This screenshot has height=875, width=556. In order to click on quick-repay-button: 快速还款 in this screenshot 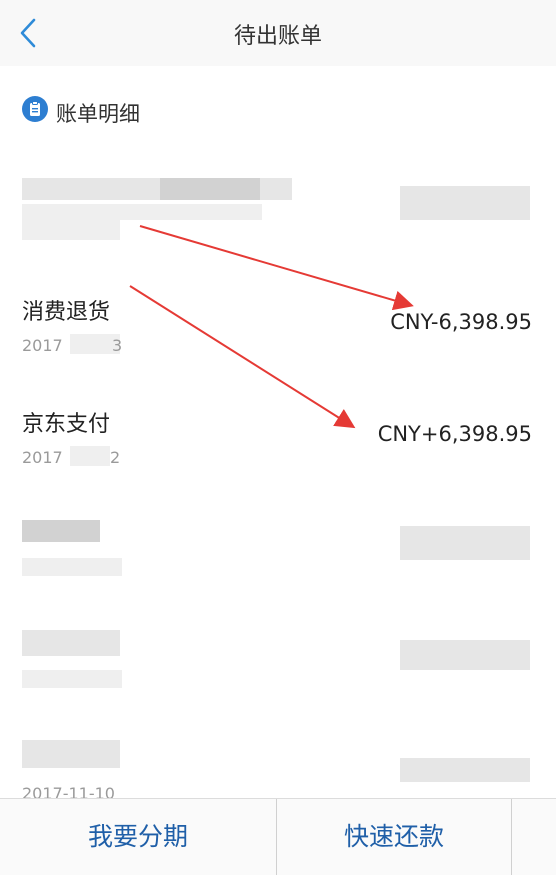, I will do `click(394, 837)`.